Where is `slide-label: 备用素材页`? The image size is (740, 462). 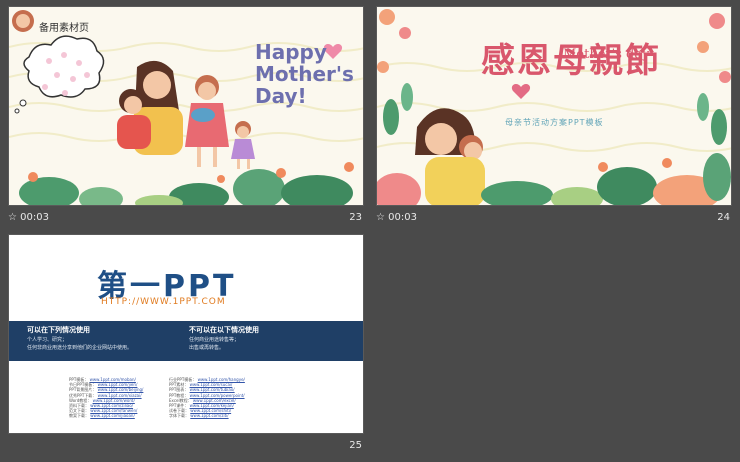
slide-label: 备用素材页 is located at coordinates (64, 28).